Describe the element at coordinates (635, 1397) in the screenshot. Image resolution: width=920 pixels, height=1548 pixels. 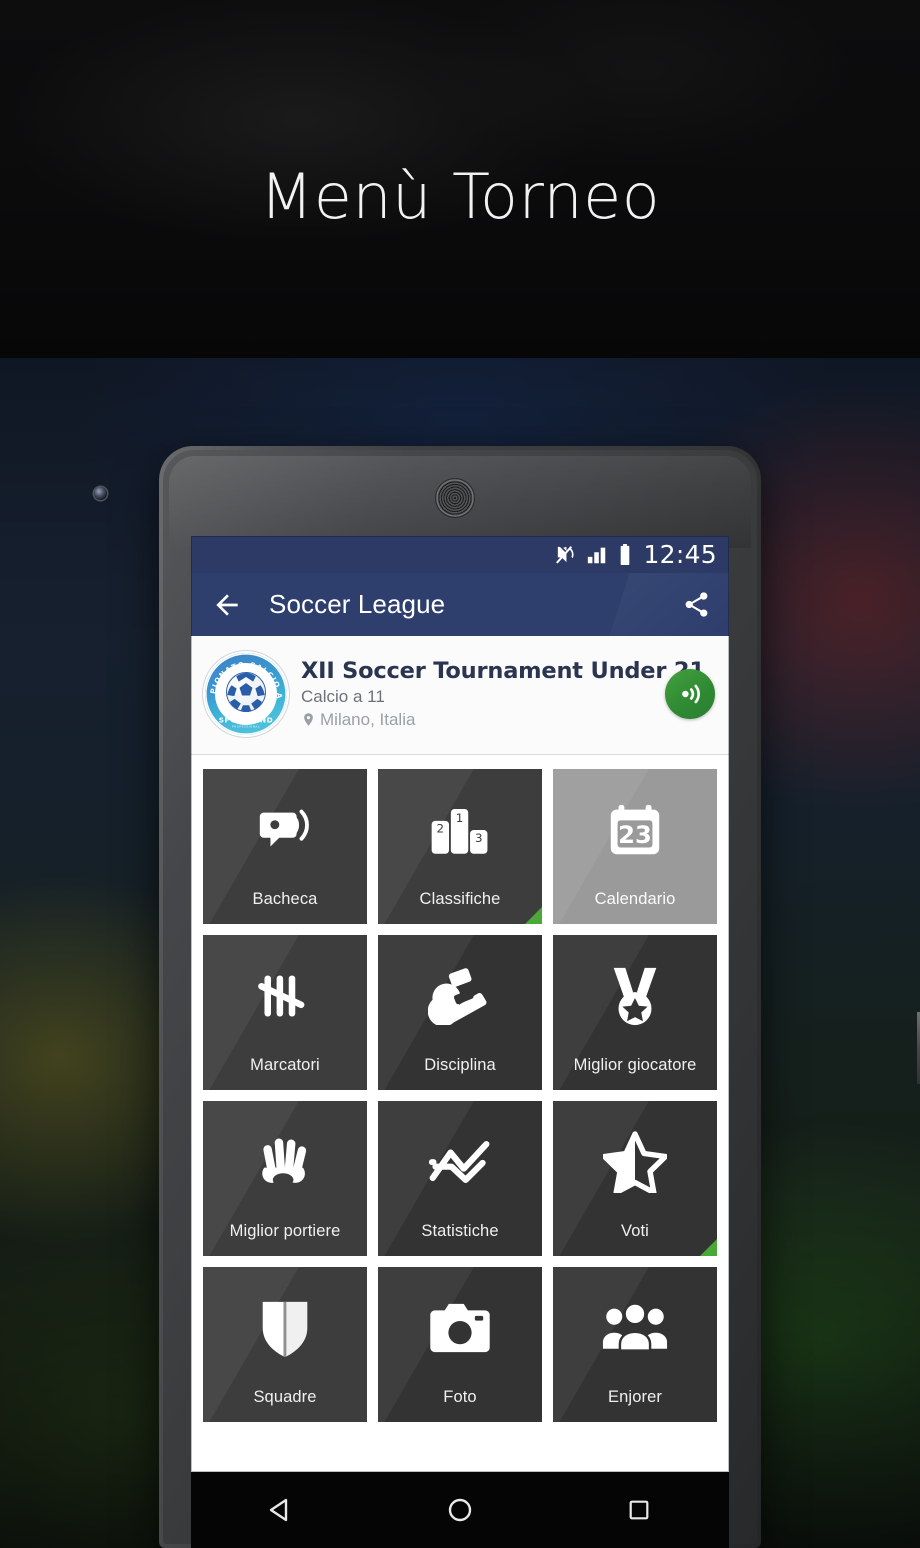
I see `menu-tile-label: Enjorer` at that location.